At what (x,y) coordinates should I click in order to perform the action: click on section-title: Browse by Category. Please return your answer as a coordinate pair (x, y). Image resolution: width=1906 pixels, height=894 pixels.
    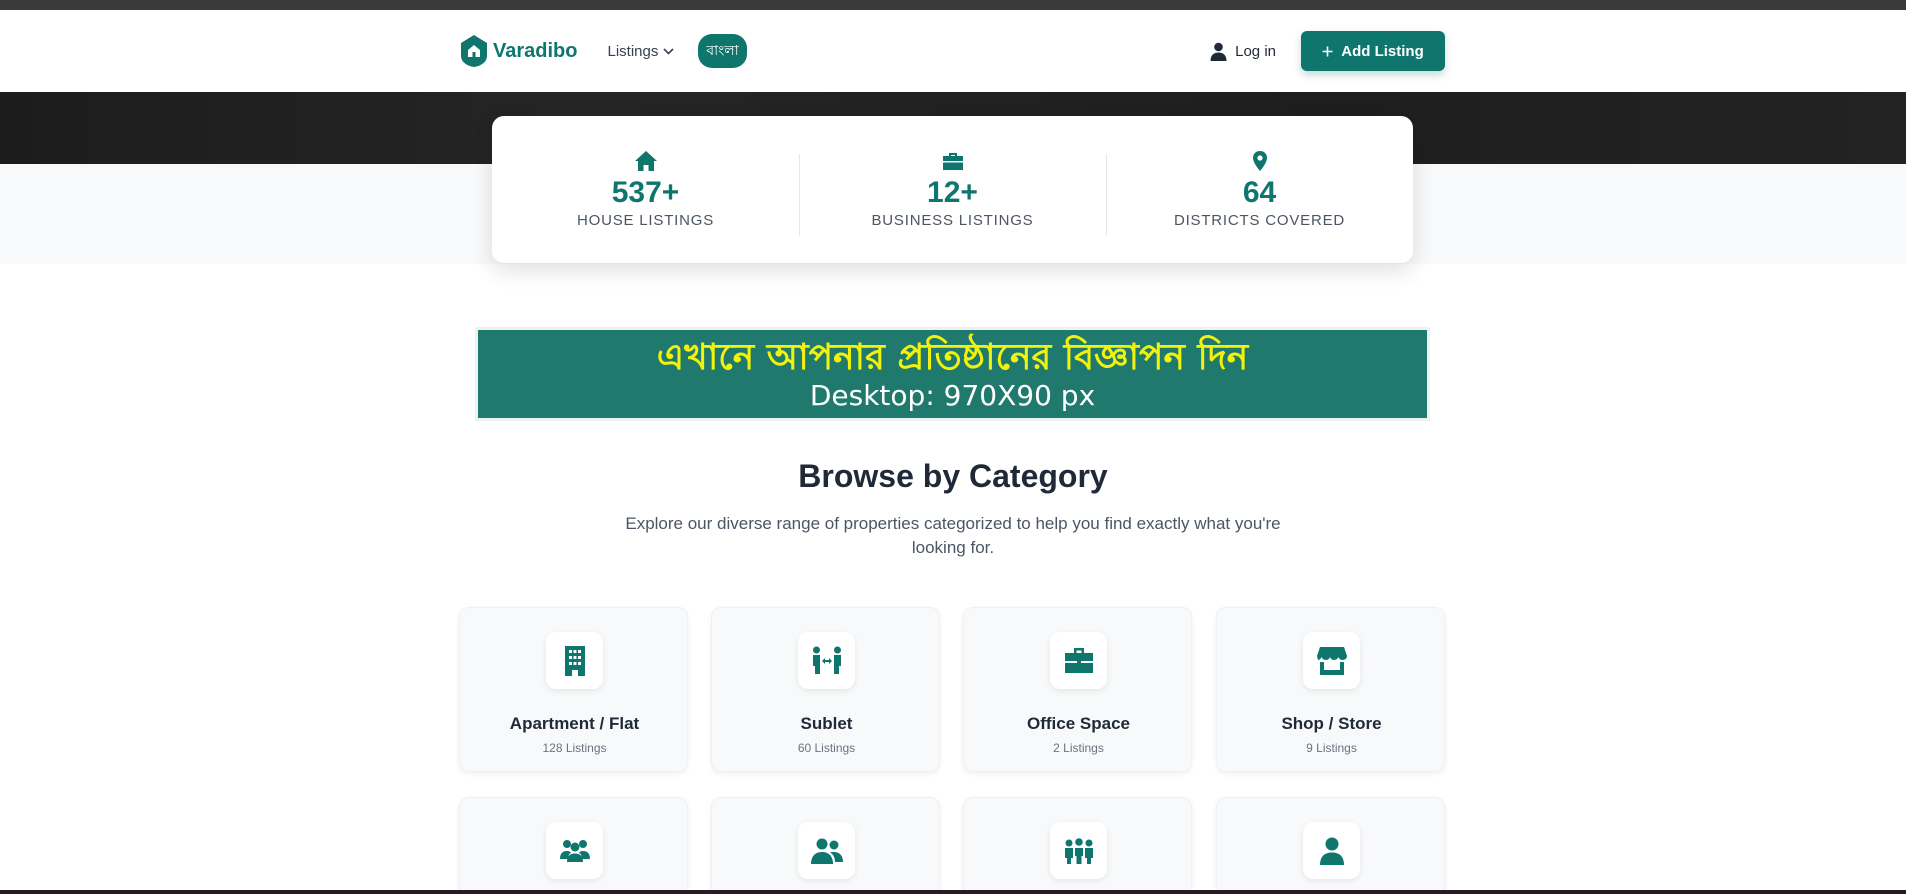
    Looking at the image, I should click on (953, 476).